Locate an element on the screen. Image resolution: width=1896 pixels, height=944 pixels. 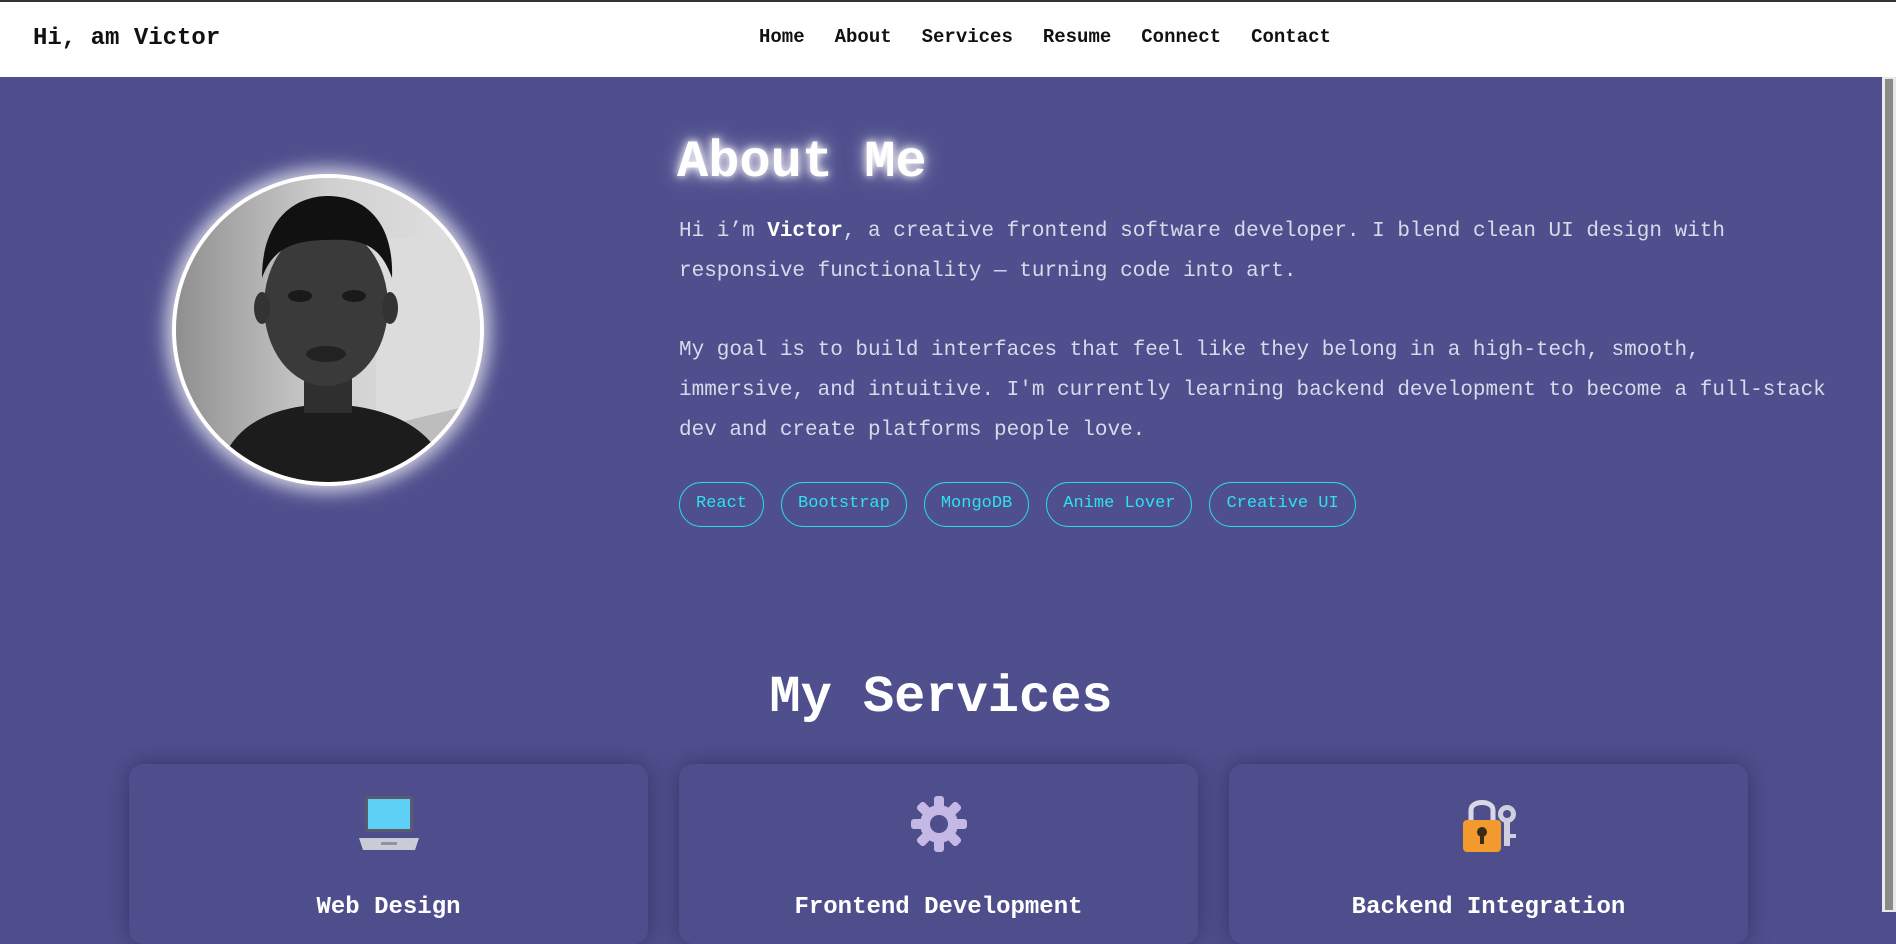
tag-anime-lover: Anime Lover is located at coordinates (1119, 504).